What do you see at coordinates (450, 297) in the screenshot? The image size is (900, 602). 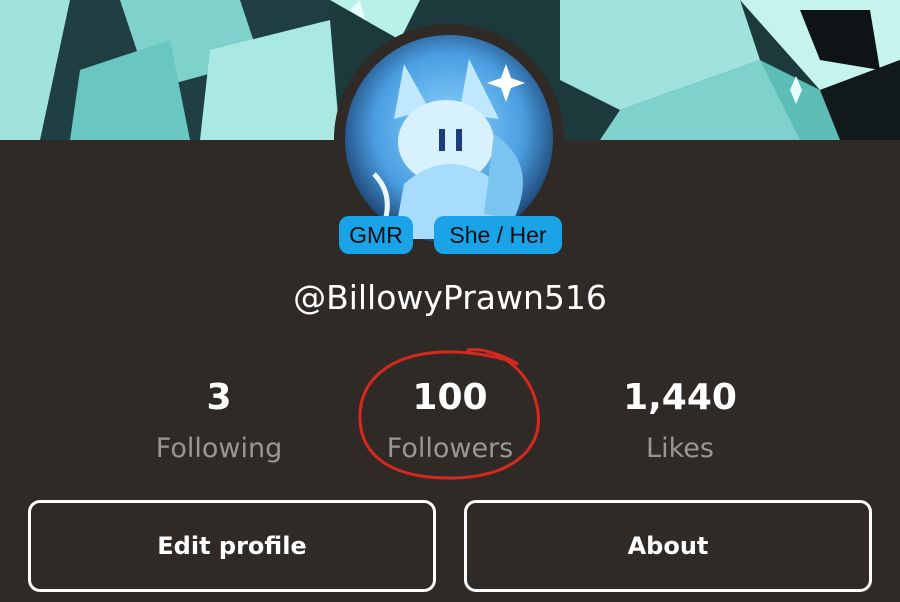 I see `username: @BillowyPrawn516` at bounding box center [450, 297].